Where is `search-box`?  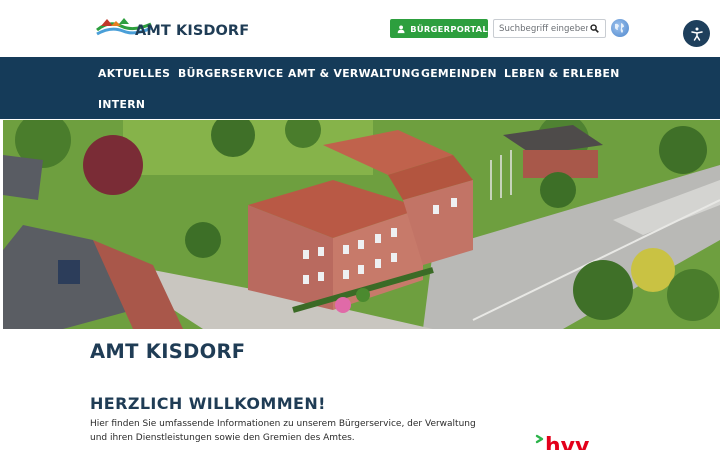
search-box is located at coordinates (549, 28).